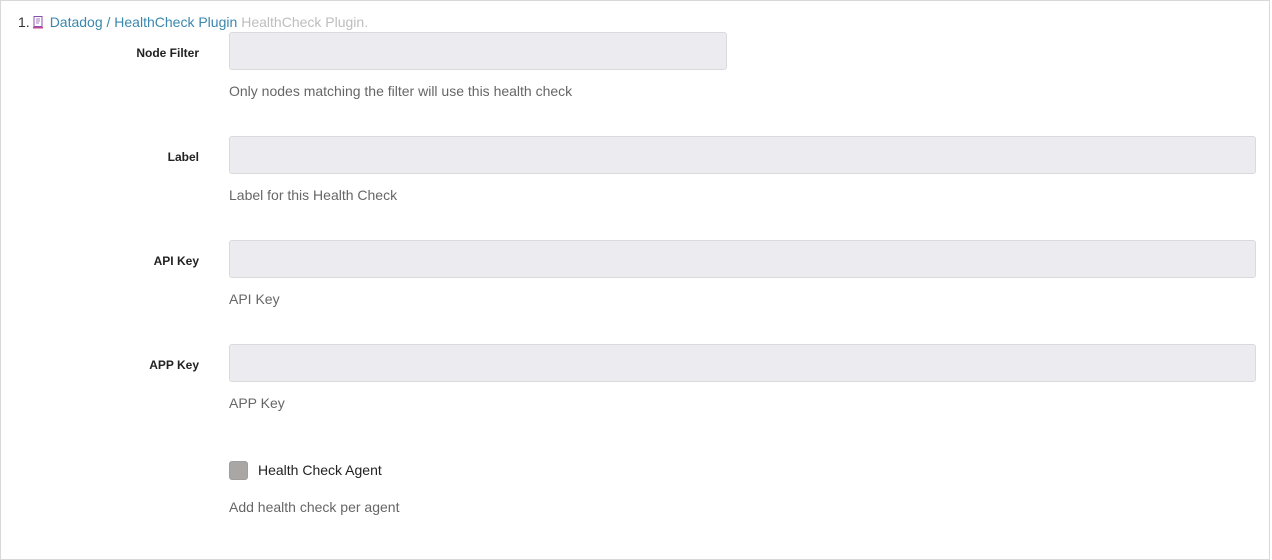 Image resolution: width=1272 pixels, height=560 pixels. Describe the element at coordinates (314, 507) in the screenshot. I see `health-check-agent-help: Add health check per agent` at that location.